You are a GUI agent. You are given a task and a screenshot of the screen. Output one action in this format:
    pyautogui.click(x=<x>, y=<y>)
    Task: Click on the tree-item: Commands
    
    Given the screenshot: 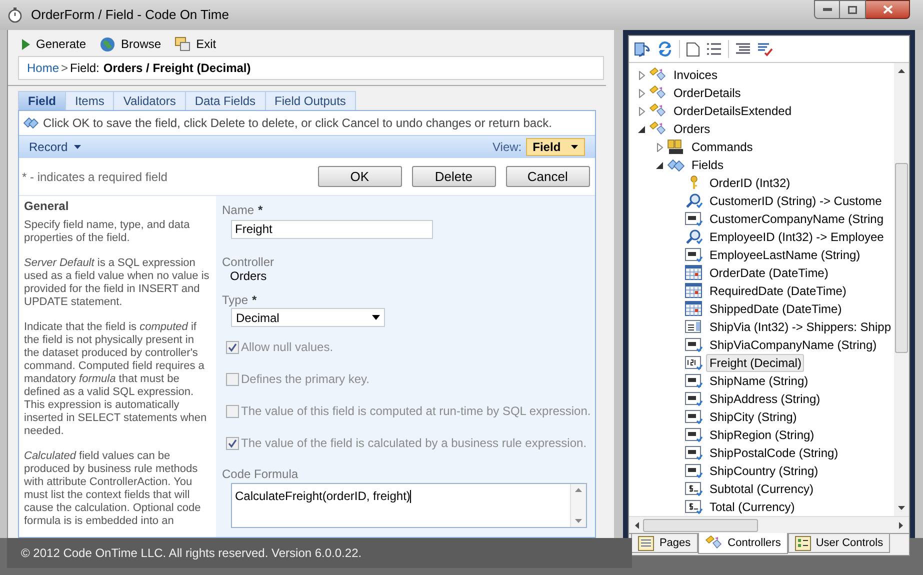 What is the action you would take?
    pyautogui.click(x=722, y=147)
    